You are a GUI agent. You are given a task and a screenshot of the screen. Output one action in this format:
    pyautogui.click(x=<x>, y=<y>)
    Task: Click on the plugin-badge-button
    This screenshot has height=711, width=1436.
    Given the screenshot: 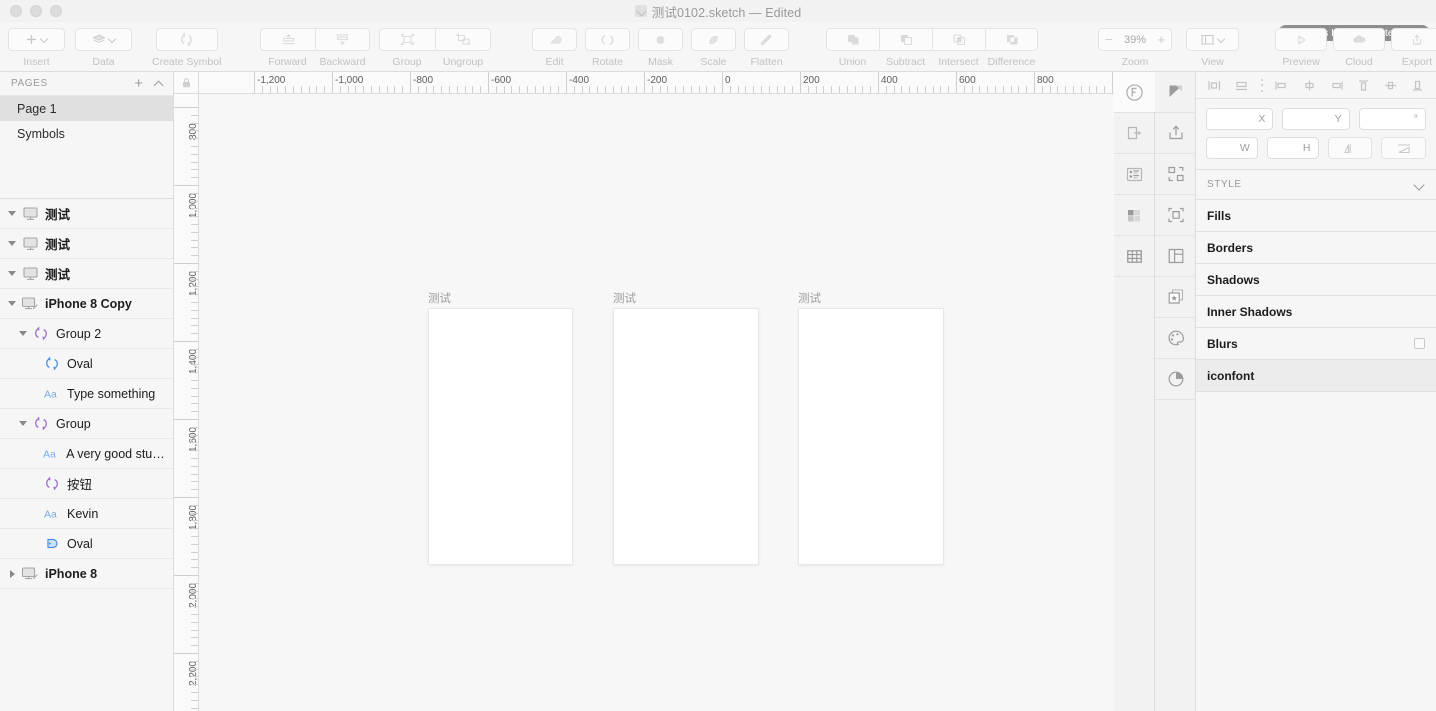 What is the action you would take?
    pyautogui.click(x=1134, y=92)
    